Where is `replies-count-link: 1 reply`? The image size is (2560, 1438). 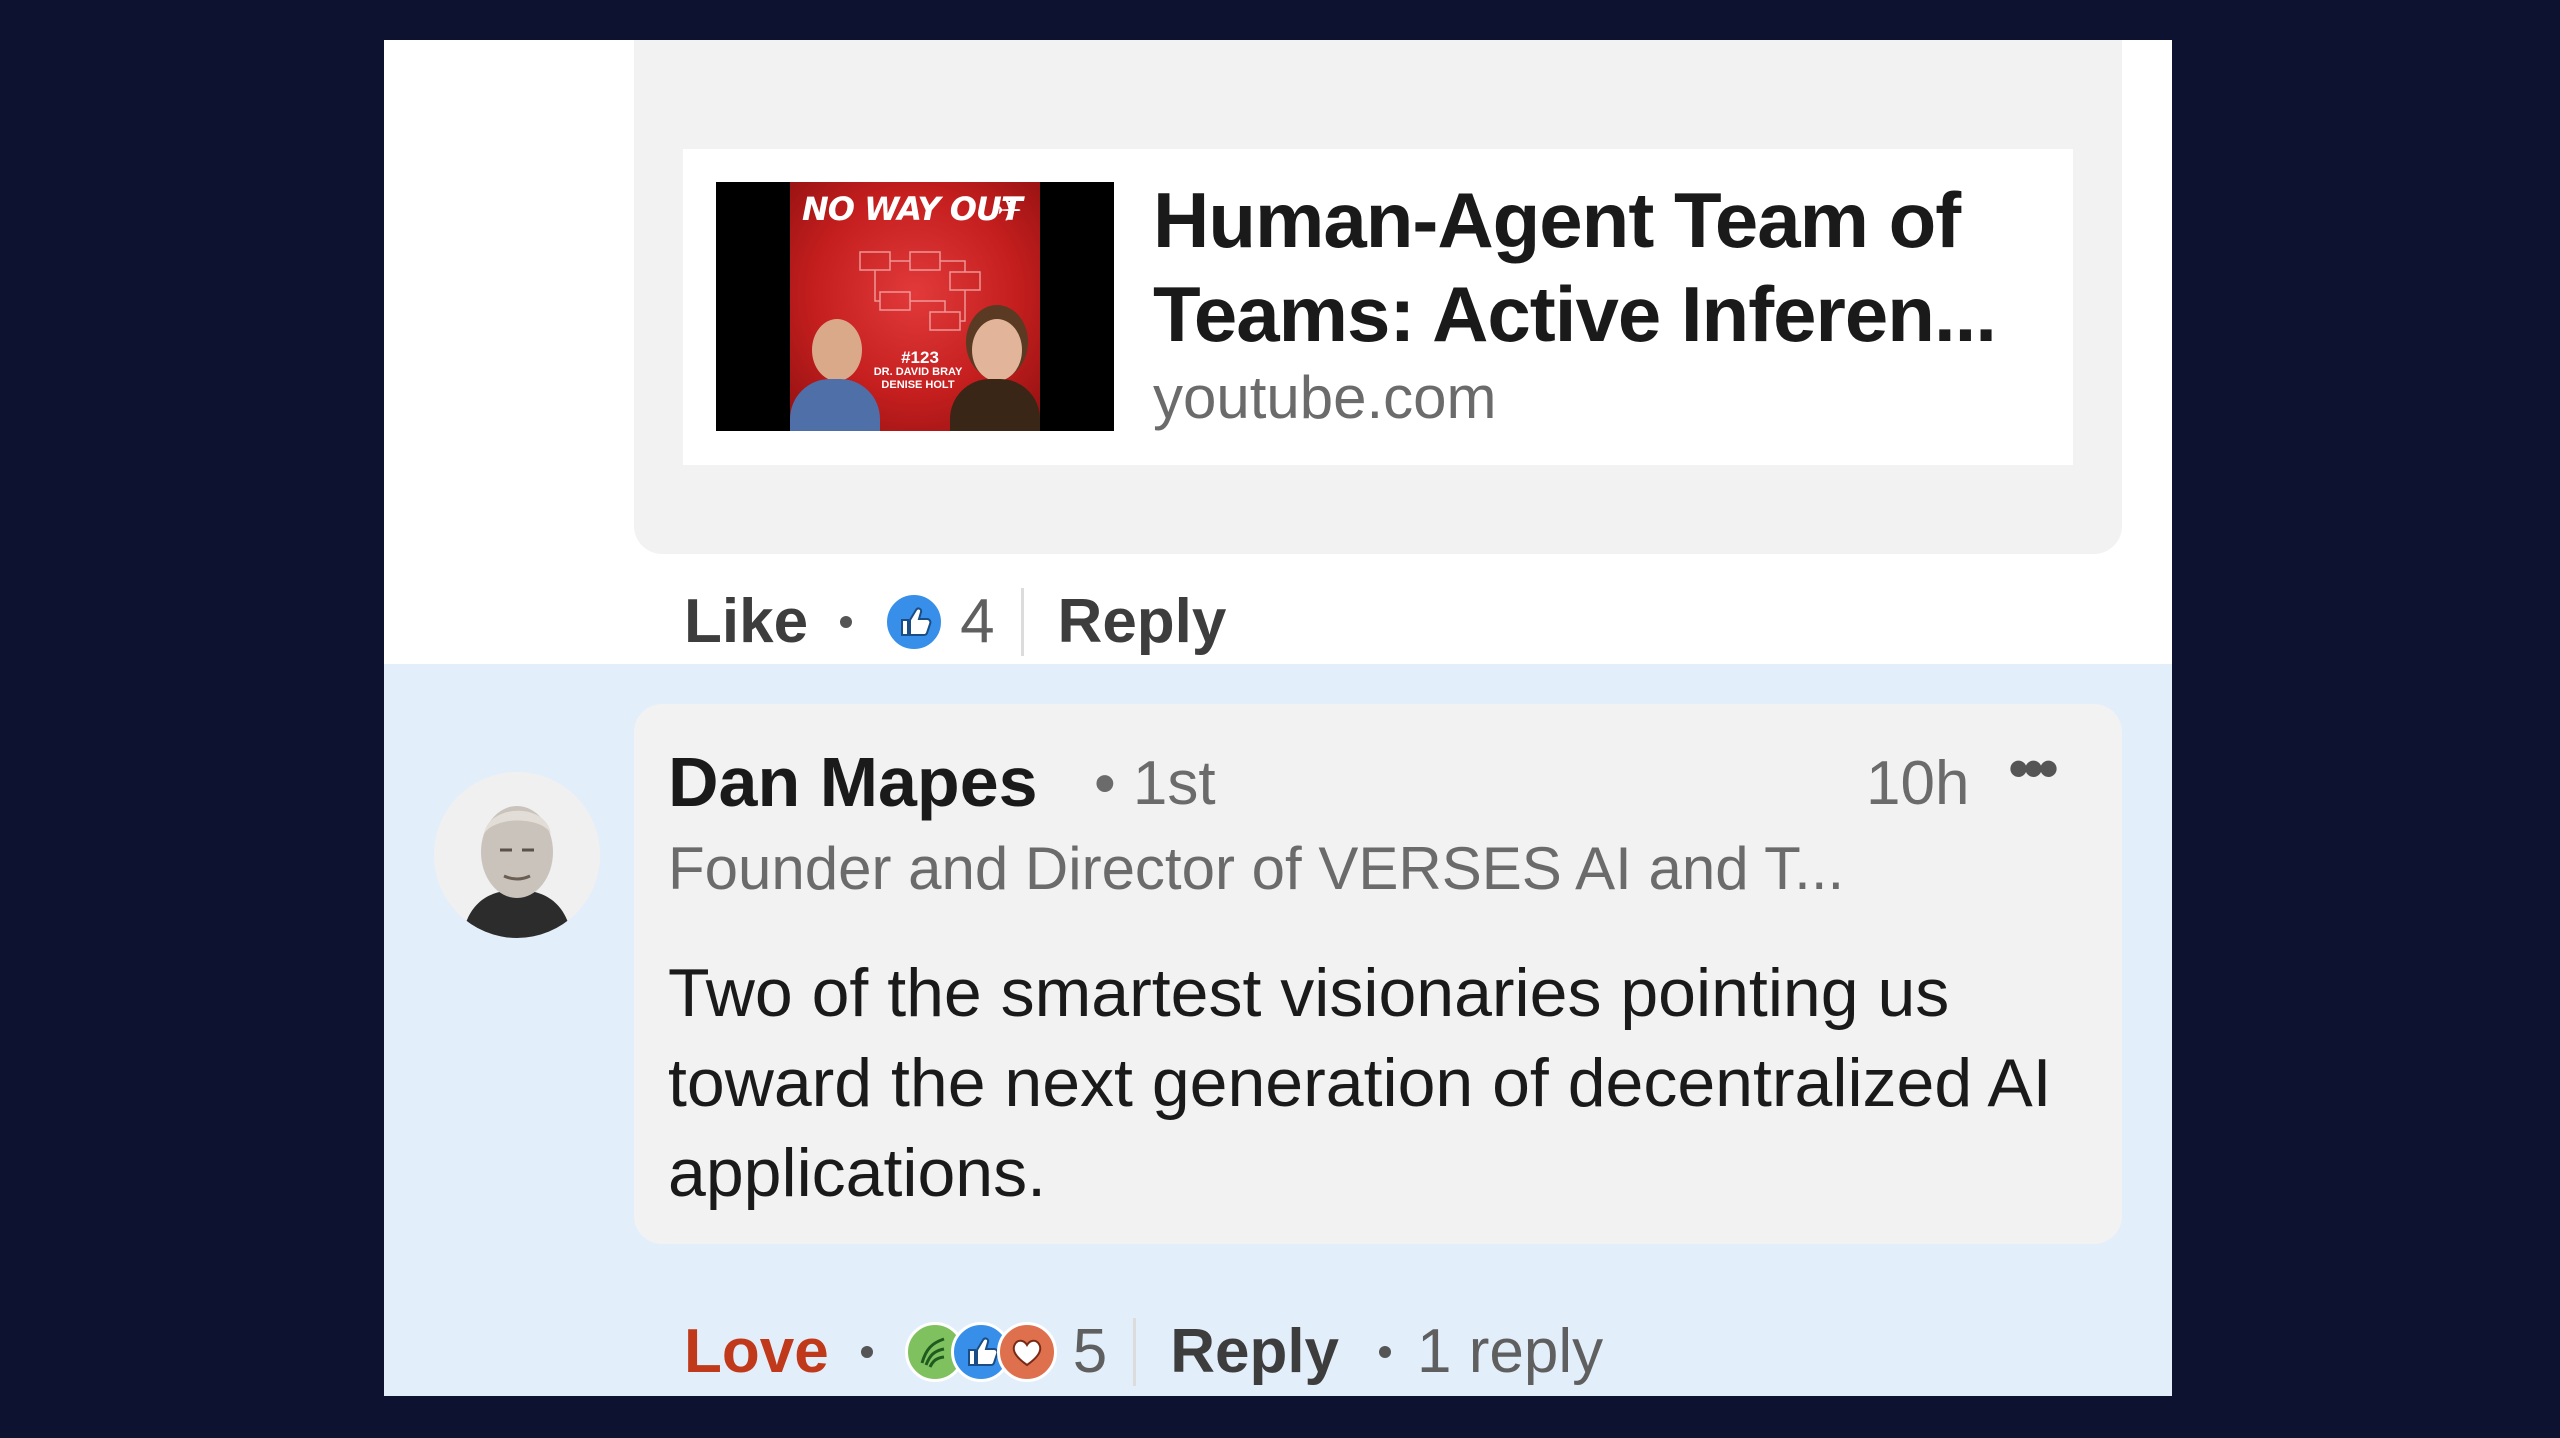 replies-count-link: 1 reply is located at coordinates (1510, 1351).